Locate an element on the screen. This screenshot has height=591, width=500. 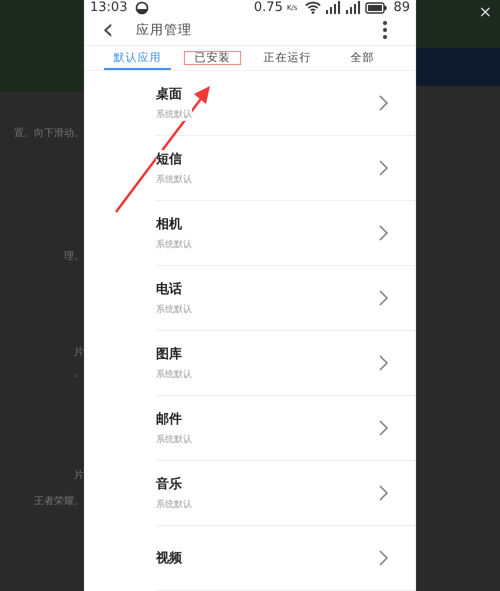
more-icon is located at coordinates (385, 30).